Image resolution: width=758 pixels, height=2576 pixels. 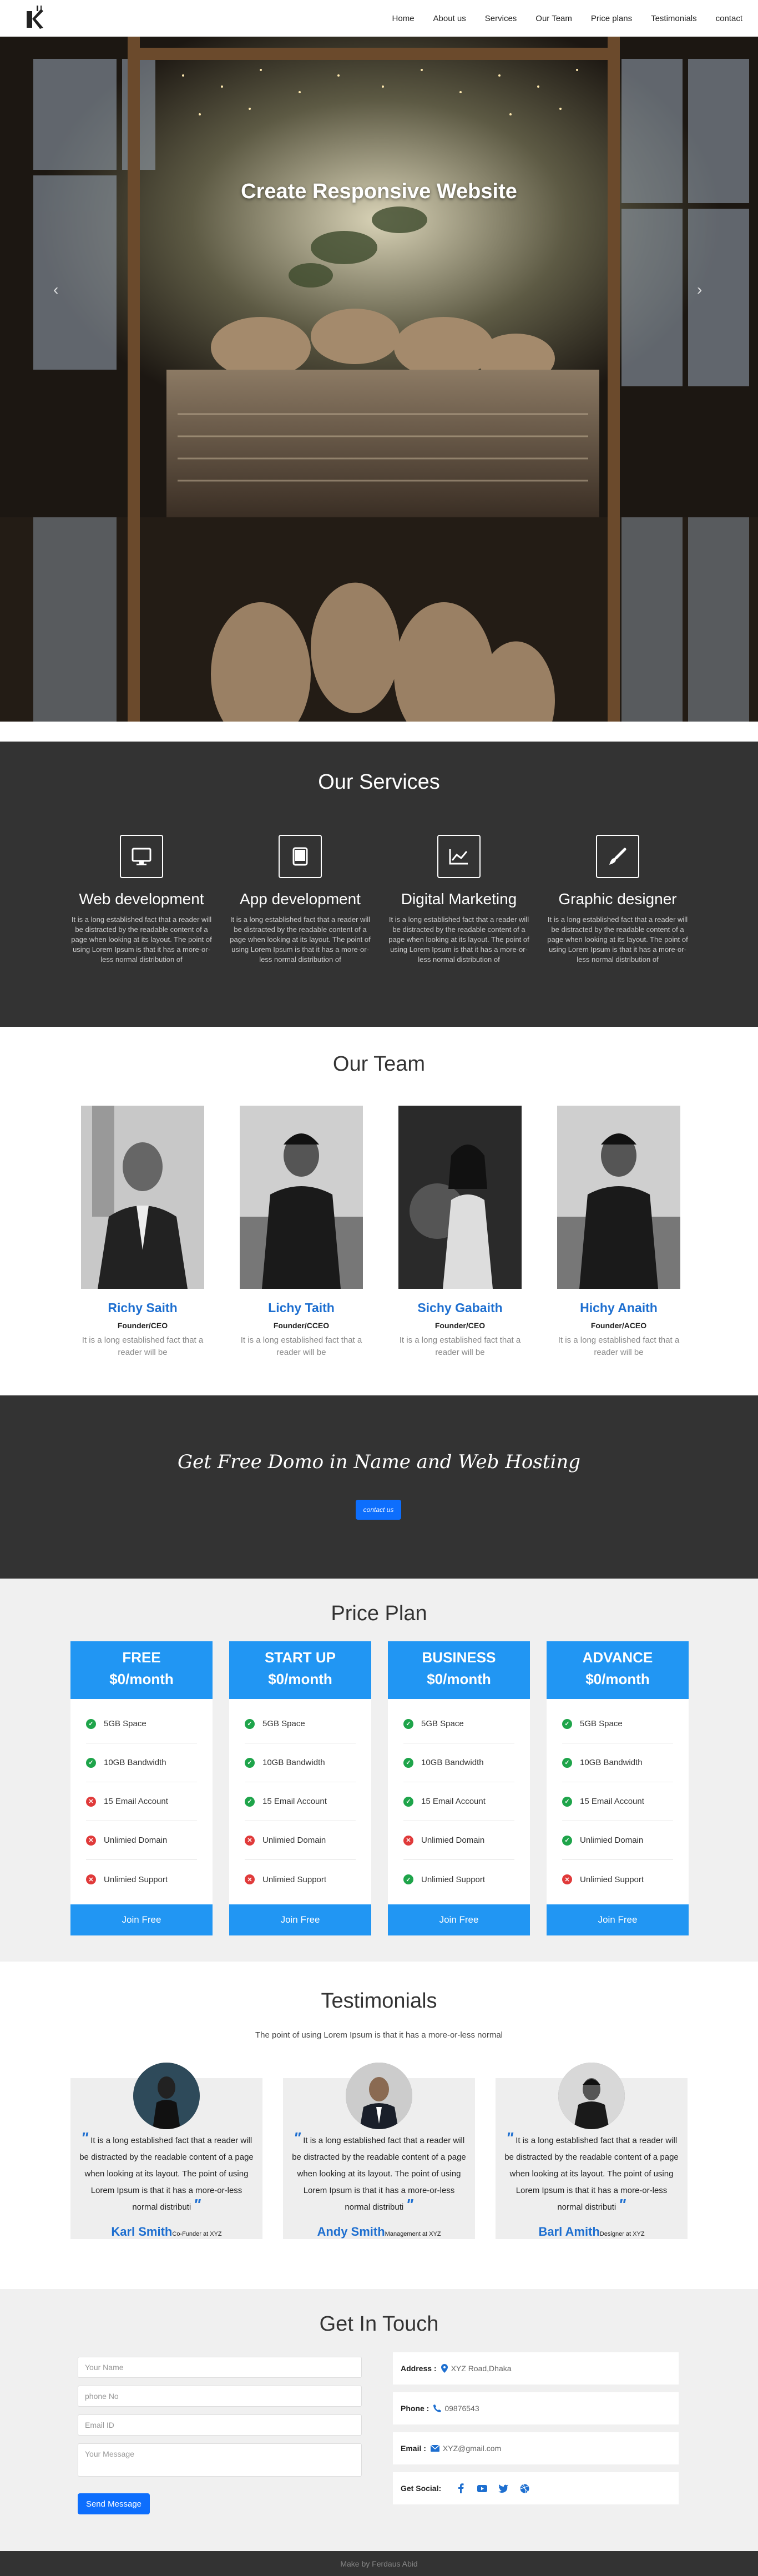 I want to click on price-title: Price Plan, so click(x=379, y=1613).